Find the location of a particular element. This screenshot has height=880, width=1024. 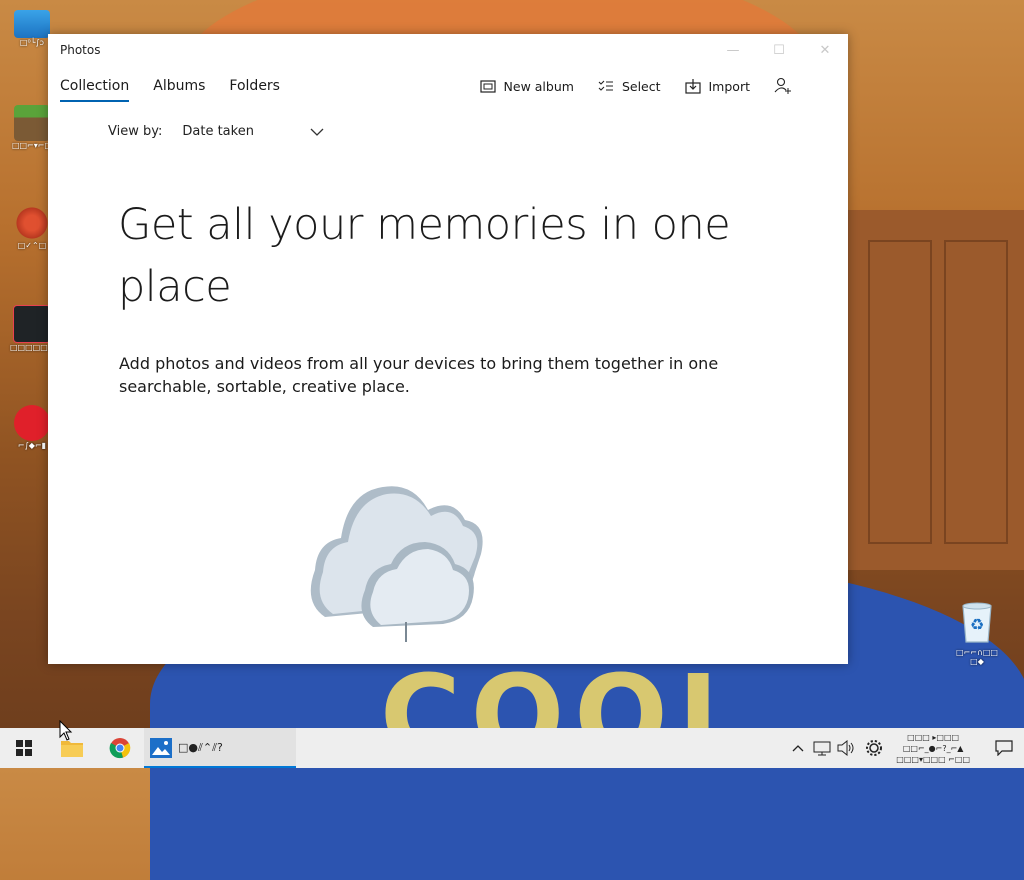

import-button: Import is located at coordinates (717, 86).